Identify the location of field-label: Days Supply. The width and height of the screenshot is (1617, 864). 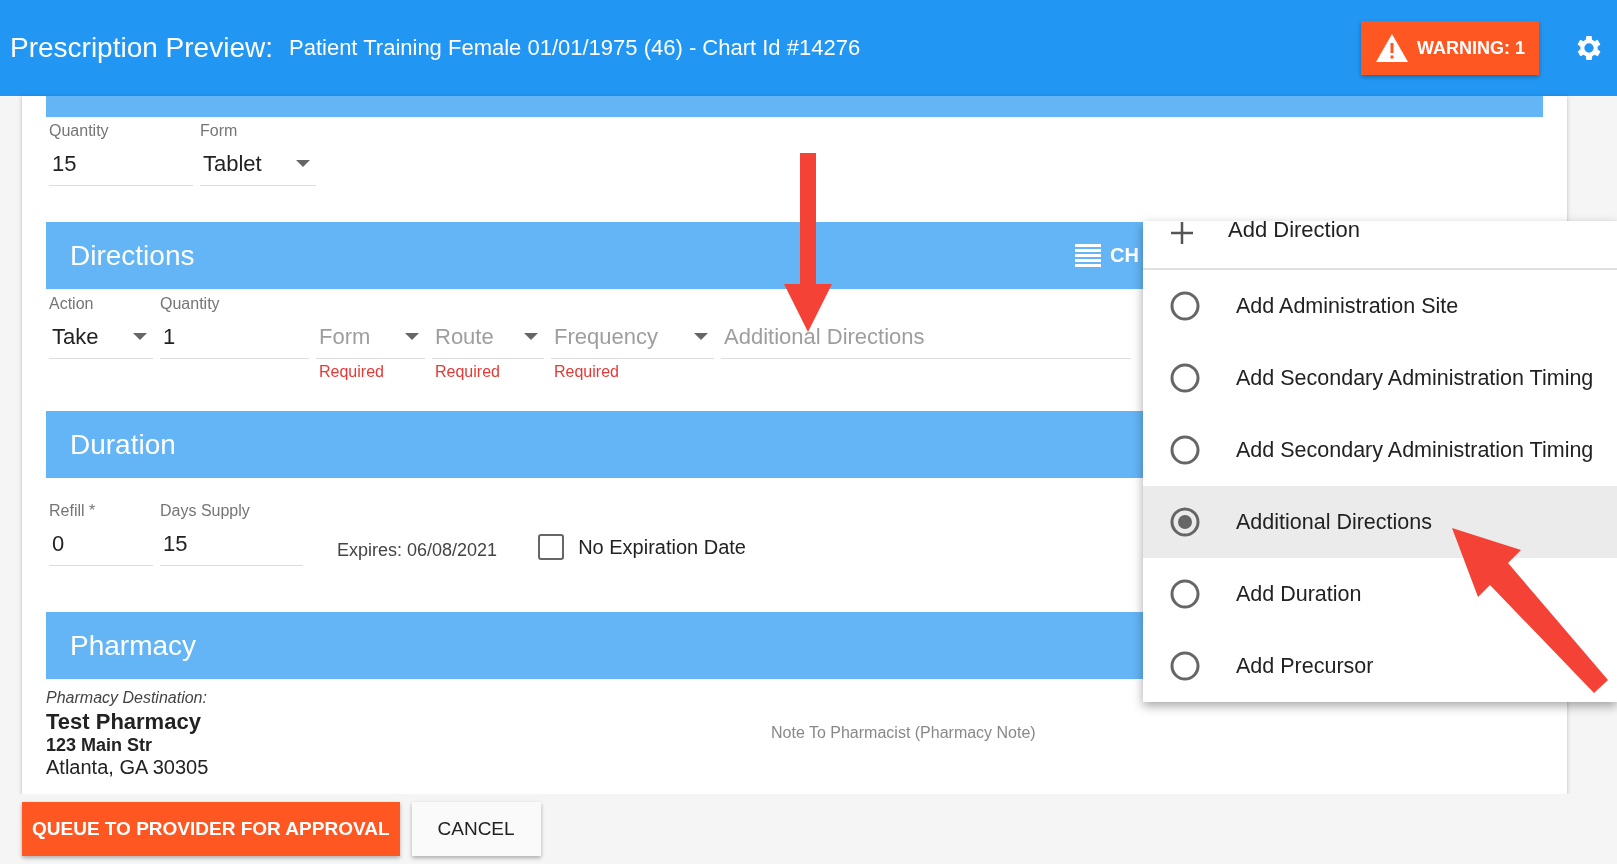
(205, 511).